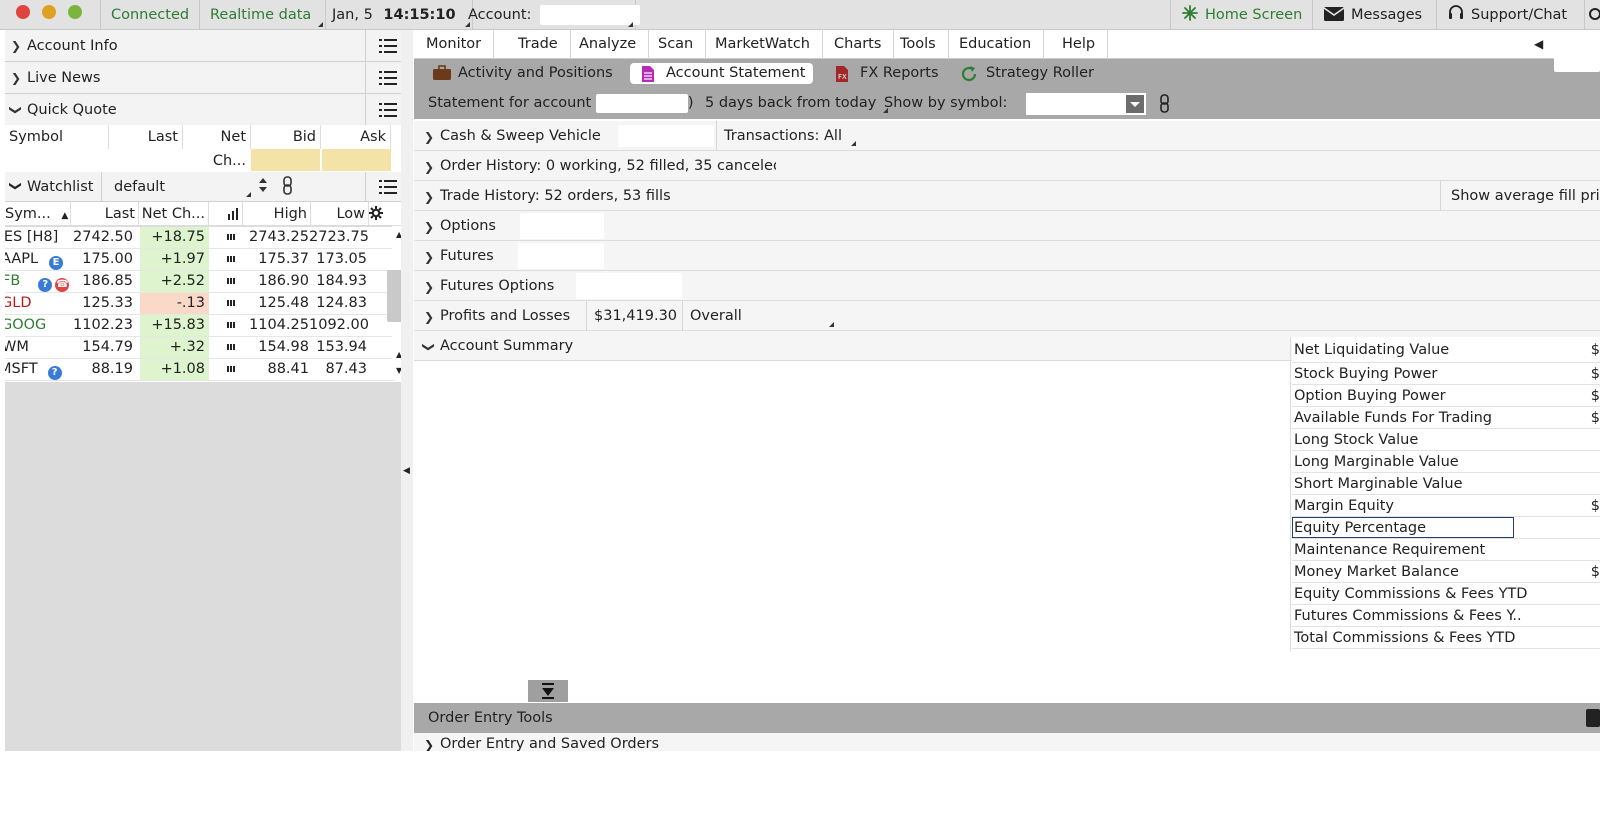  Describe the element at coordinates (1538, 44) in the screenshot. I see `arrow-left-icon: ◀` at that location.